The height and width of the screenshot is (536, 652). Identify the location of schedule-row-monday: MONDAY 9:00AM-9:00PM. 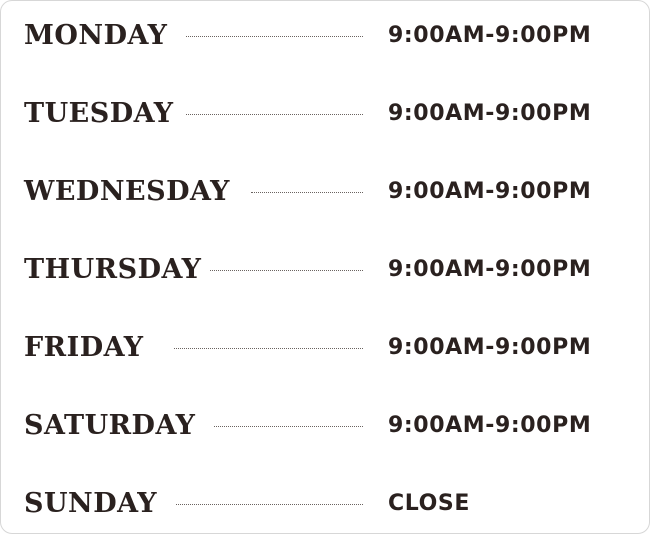
(326, 36).